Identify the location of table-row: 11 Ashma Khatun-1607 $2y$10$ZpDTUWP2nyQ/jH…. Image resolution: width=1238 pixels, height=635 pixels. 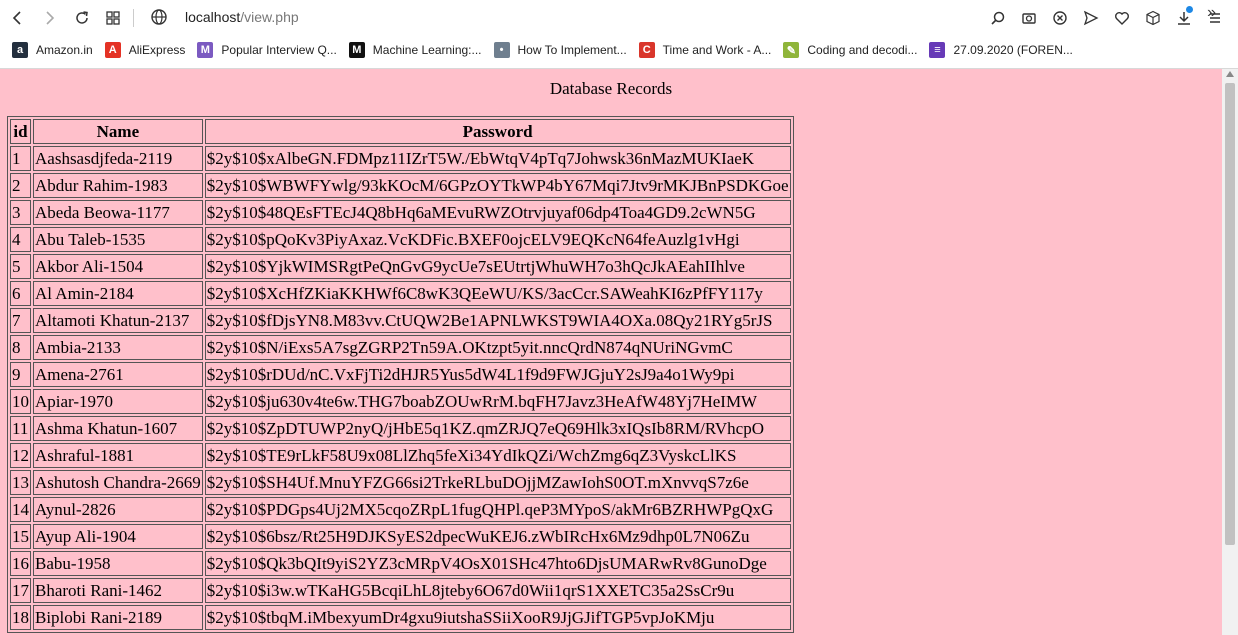
(400, 428).